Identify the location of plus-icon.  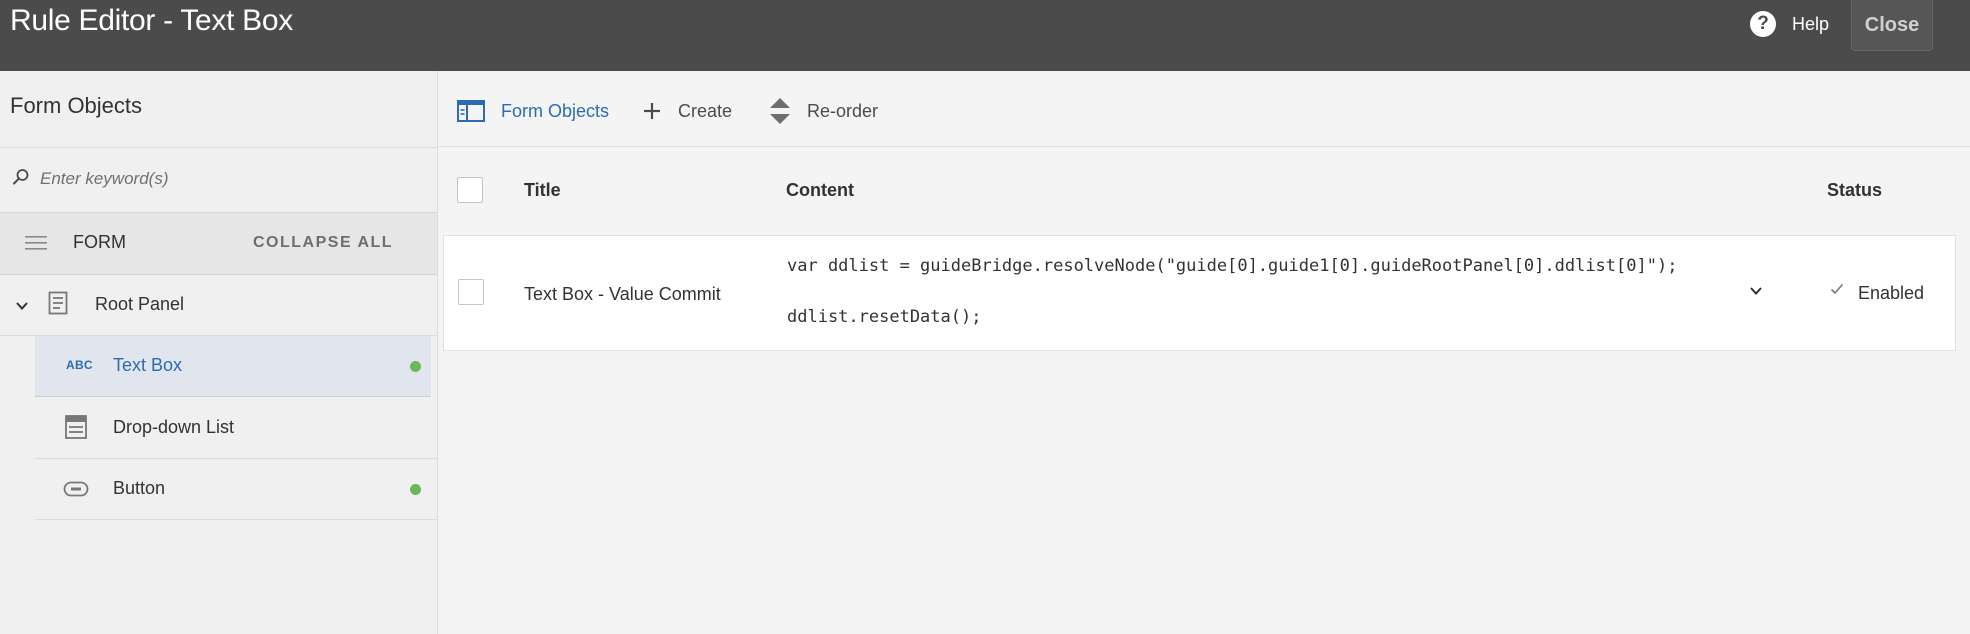
(652, 111).